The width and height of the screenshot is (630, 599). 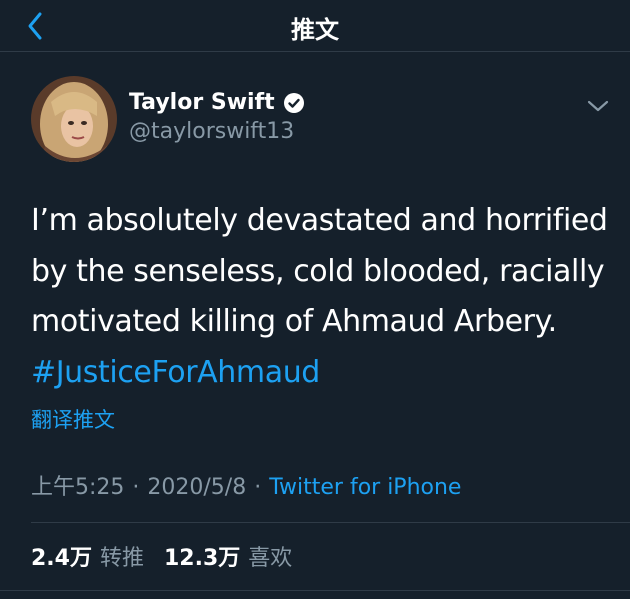 What do you see at coordinates (365, 487) in the screenshot?
I see `tweet-source-link: Twitter for iPhone` at bounding box center [365, 487].